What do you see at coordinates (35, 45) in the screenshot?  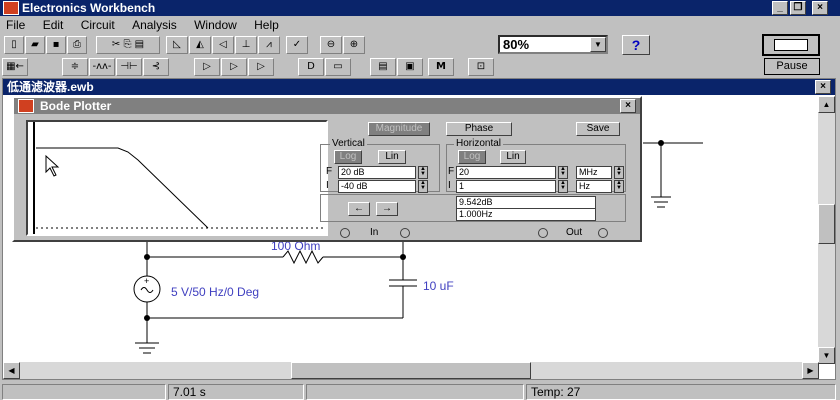 I see `open-folder-icon: ▰` at bounding box center [35, 45].